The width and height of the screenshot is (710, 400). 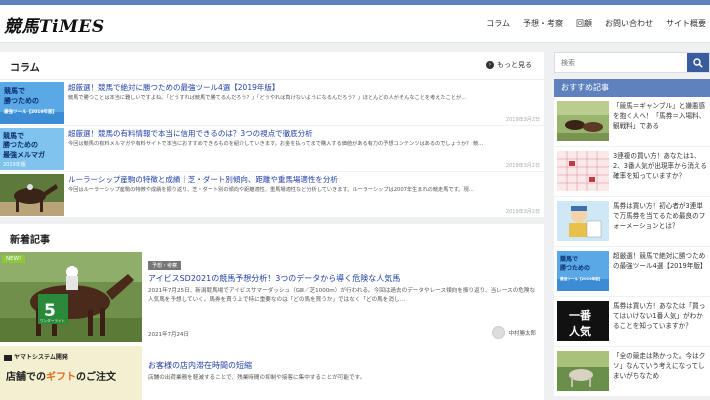 I want to click on new-badge: NEW!, so click(x=14, y=259).